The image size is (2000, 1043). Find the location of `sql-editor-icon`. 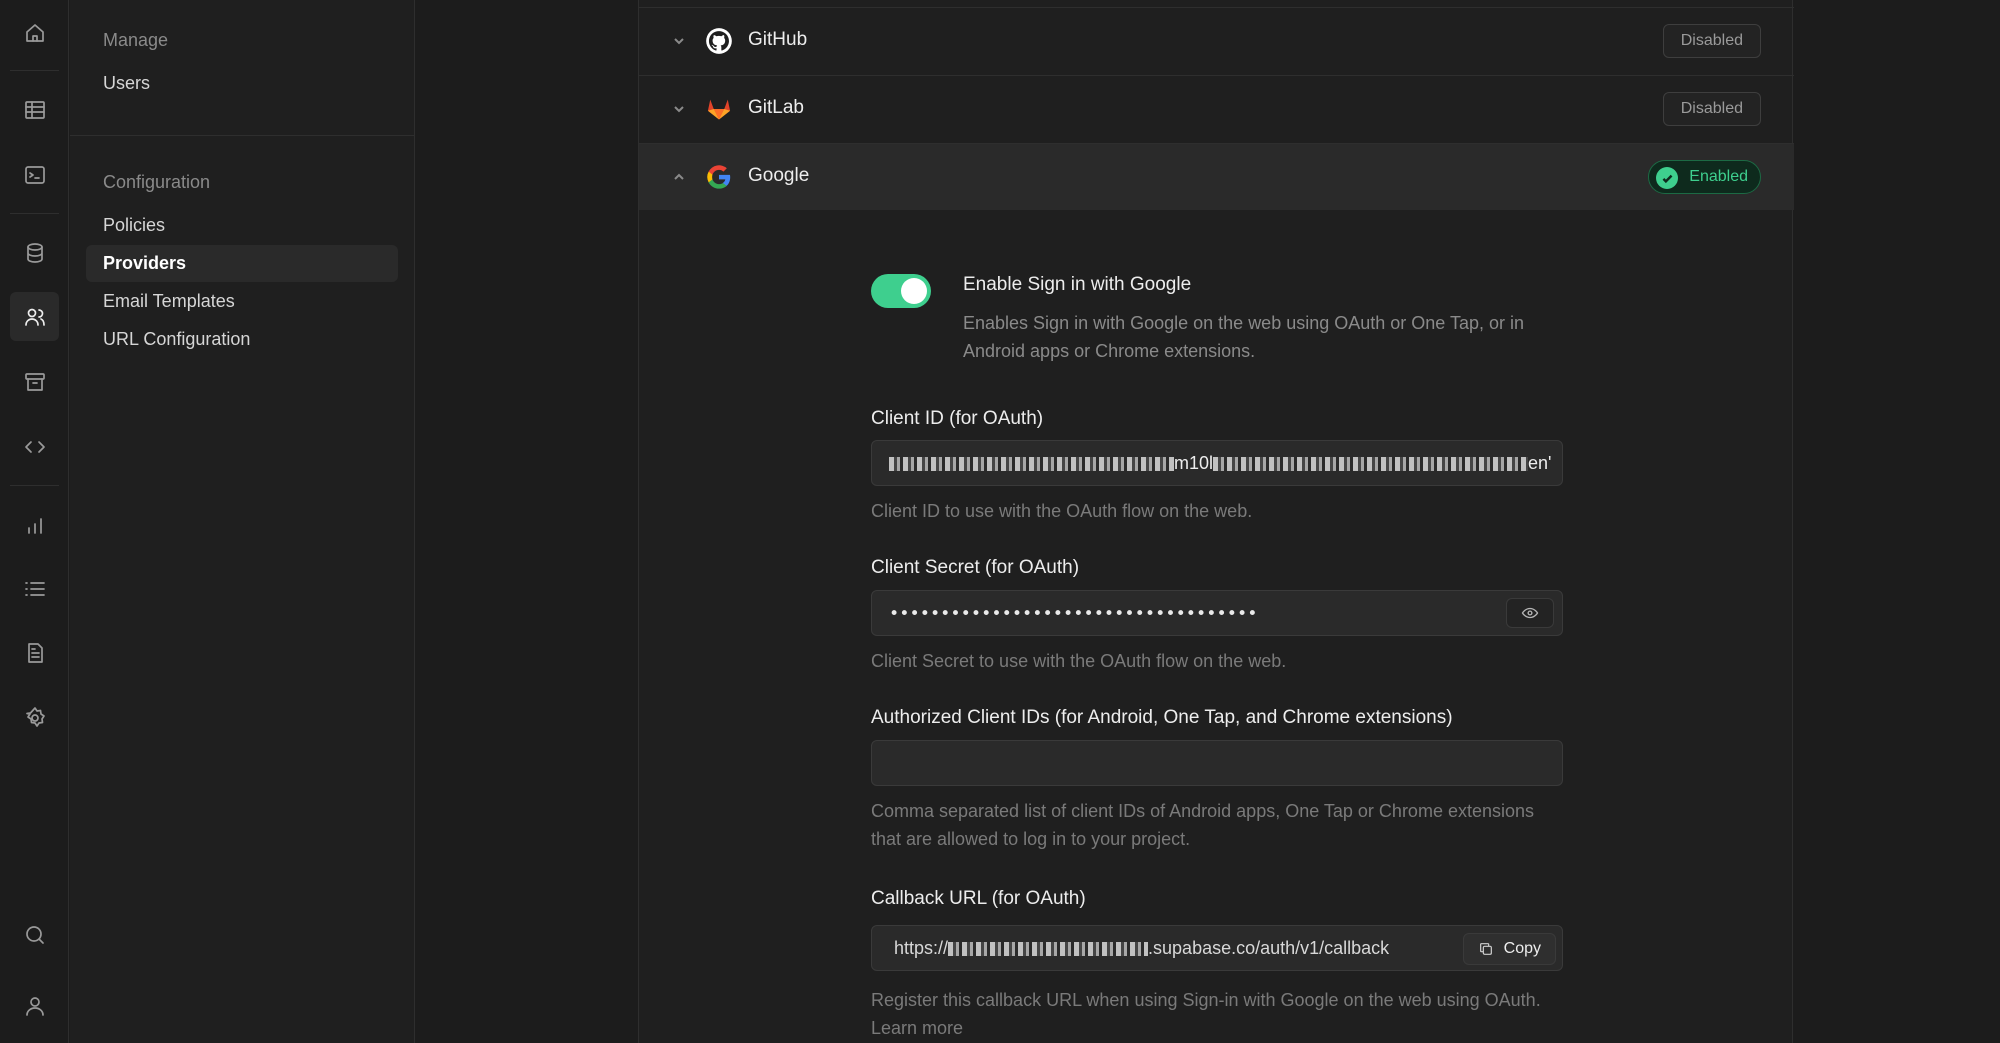

sql-editor-icon is located at coordinates (34, 174).